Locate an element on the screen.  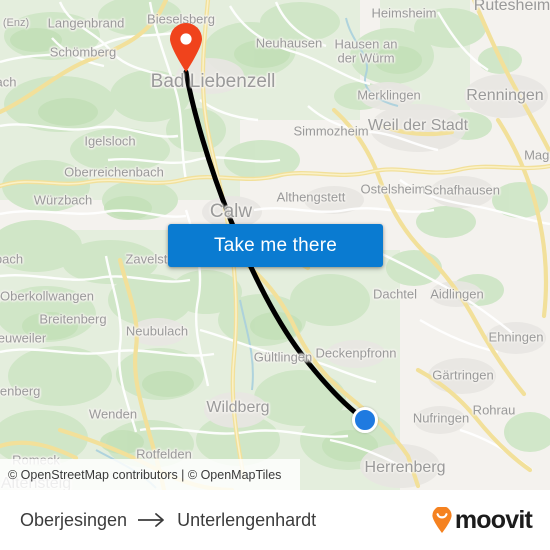
route-origin-label: Oberjesingen is located at coordinates (74, 519).